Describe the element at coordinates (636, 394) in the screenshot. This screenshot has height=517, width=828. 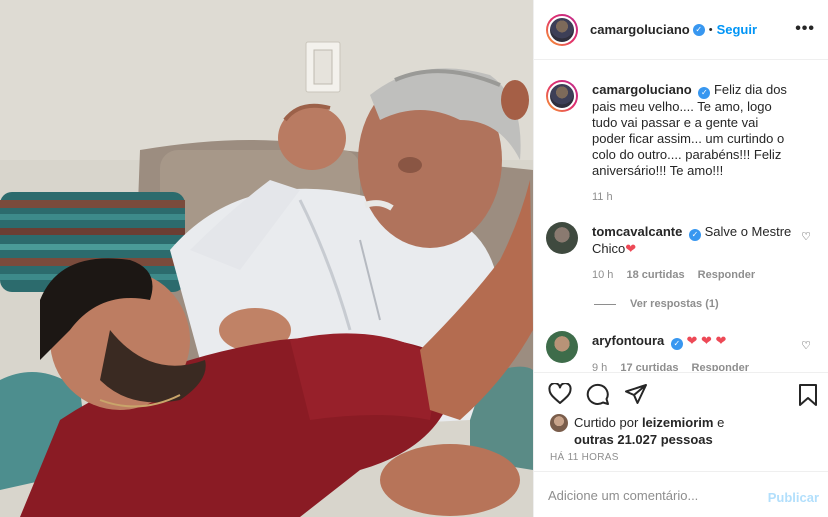
I see `paper-plane-icon` at that location.